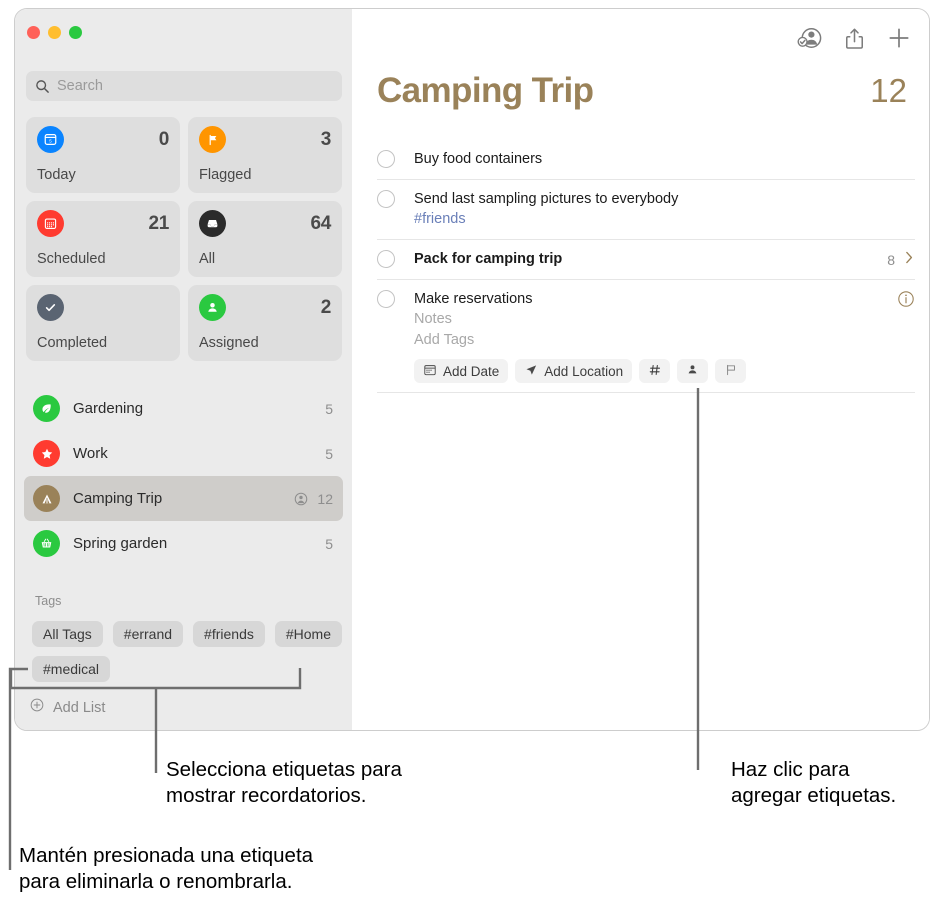  I want to click on add-tag-button, so click(655, 371).